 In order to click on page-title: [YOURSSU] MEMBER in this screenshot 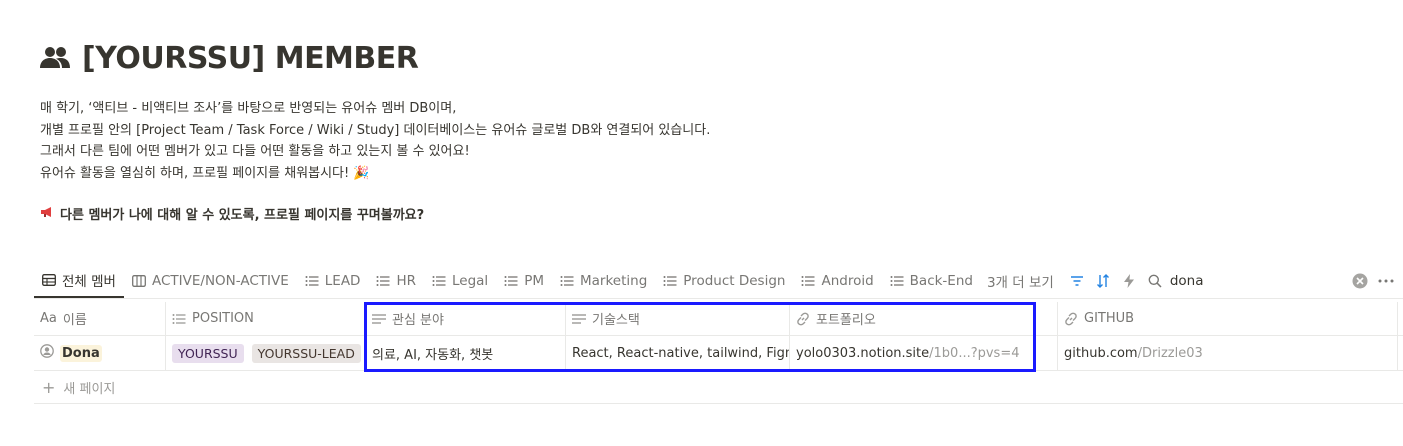, I will do `click(250, 58)`.